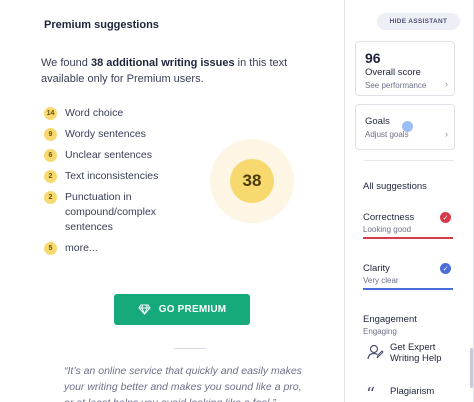 This screenshot has width=474, height=402. Describe the element at coordinates (395, 85) in the screenshot. I see `see-performance-link: See performance` at that location.